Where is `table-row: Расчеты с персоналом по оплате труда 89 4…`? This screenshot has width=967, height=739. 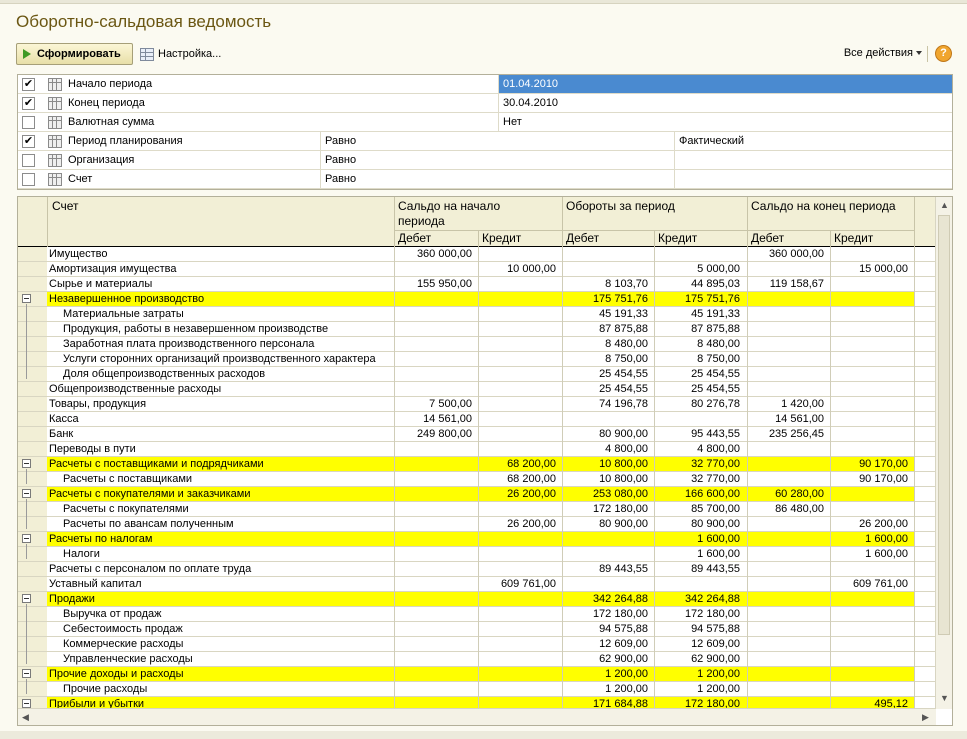
table-row: Расчеты с персоналом по оплате труда 89 4… is located at coordinates (477, 569).